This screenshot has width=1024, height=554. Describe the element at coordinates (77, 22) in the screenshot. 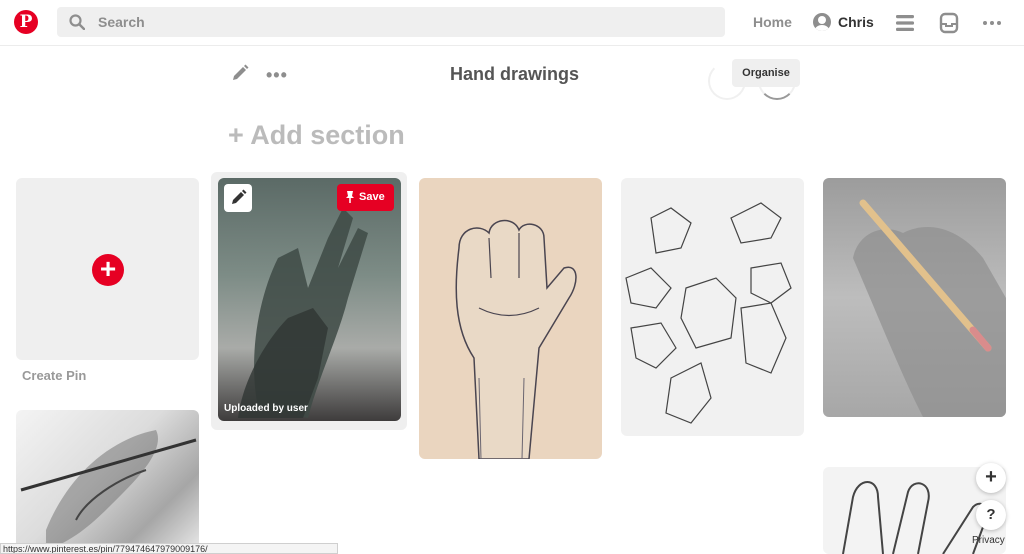

I see `search-icon` at that location.